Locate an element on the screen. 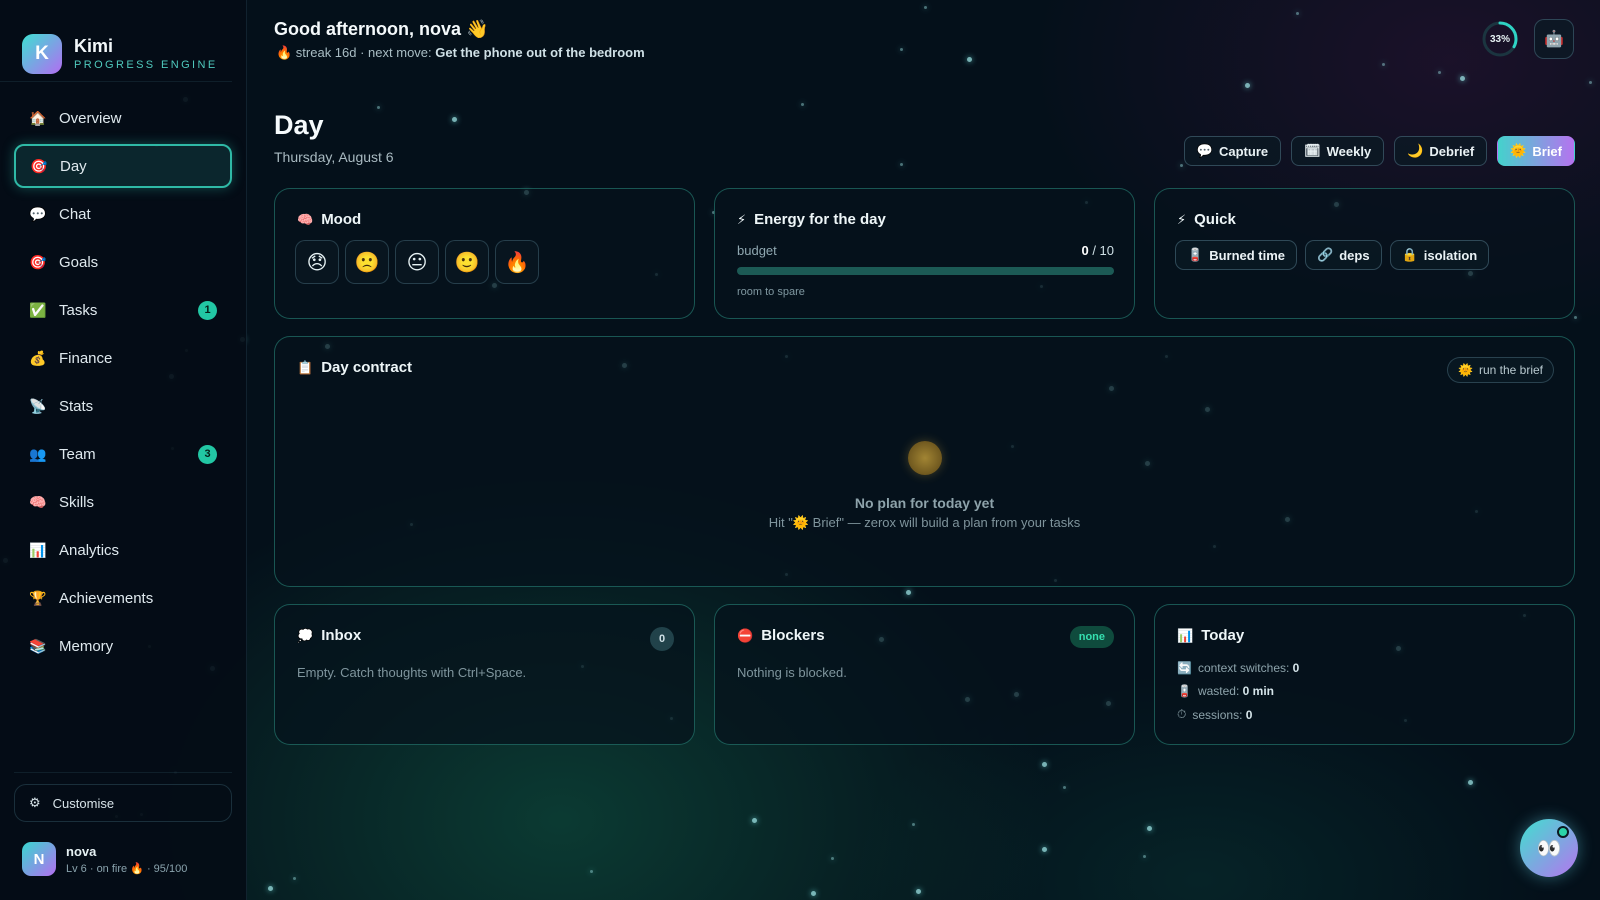  empty-plan-title: No plan for today yet is located at coordinates (924, 503).